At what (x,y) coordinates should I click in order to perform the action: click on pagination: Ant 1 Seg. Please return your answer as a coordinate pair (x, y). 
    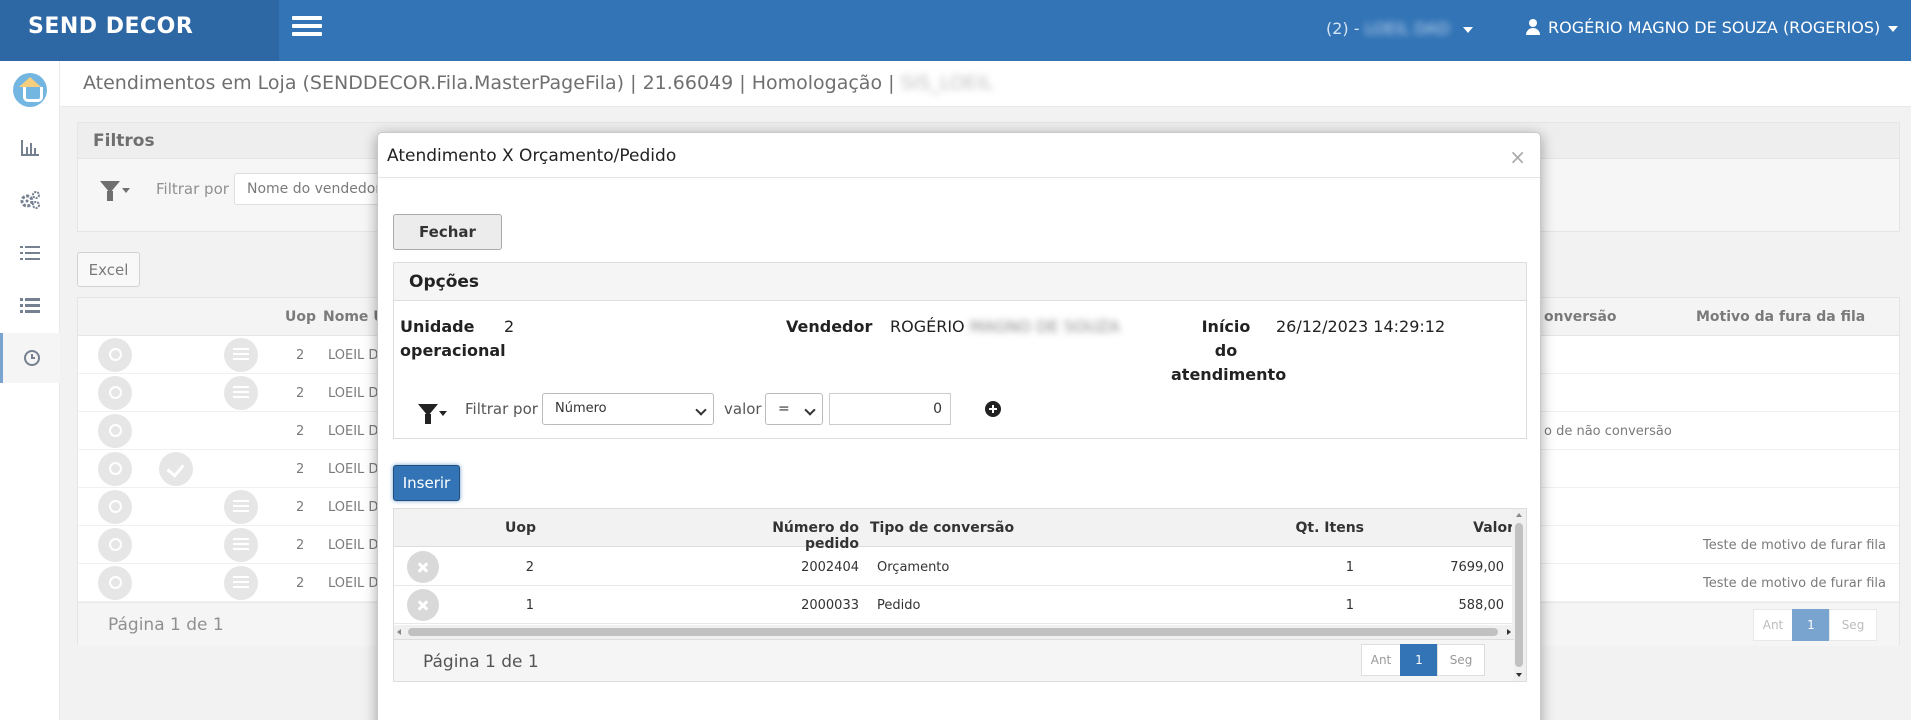
    Looking at the image, I should click on (1423, 660).